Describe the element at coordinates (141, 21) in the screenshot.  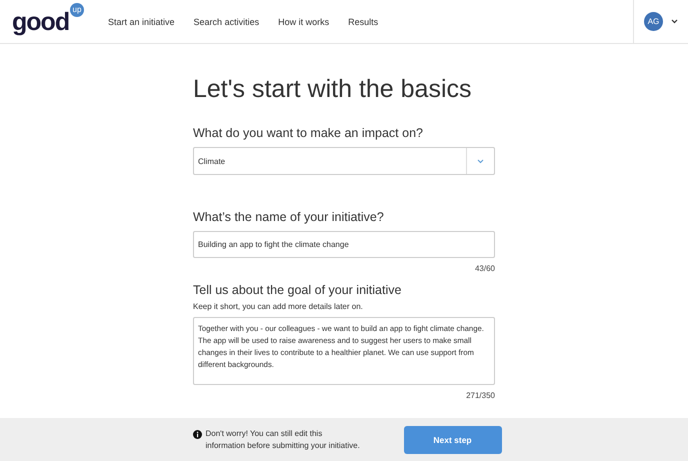
I see `nav-link: Start an initiative` at that location.